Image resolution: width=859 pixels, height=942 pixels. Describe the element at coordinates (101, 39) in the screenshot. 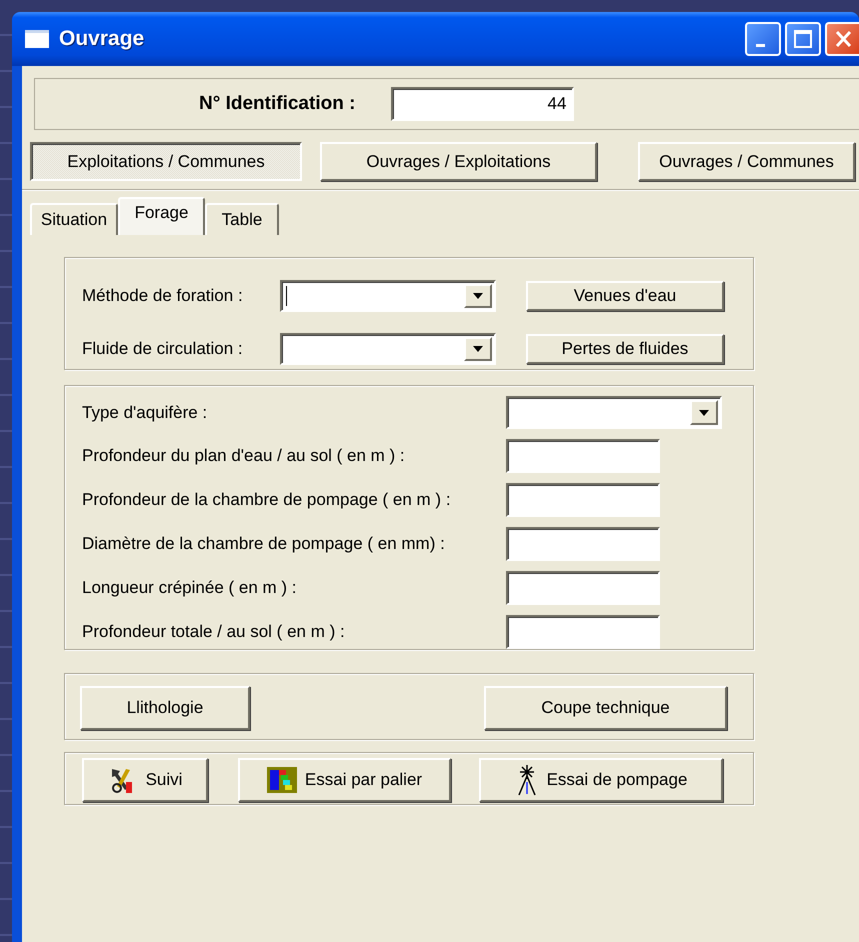

I see `window-title: Ouvrage` at that location.